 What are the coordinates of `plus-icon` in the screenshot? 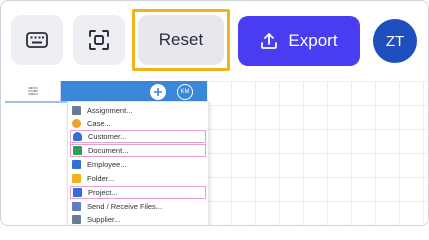 It's located at (158, 92).